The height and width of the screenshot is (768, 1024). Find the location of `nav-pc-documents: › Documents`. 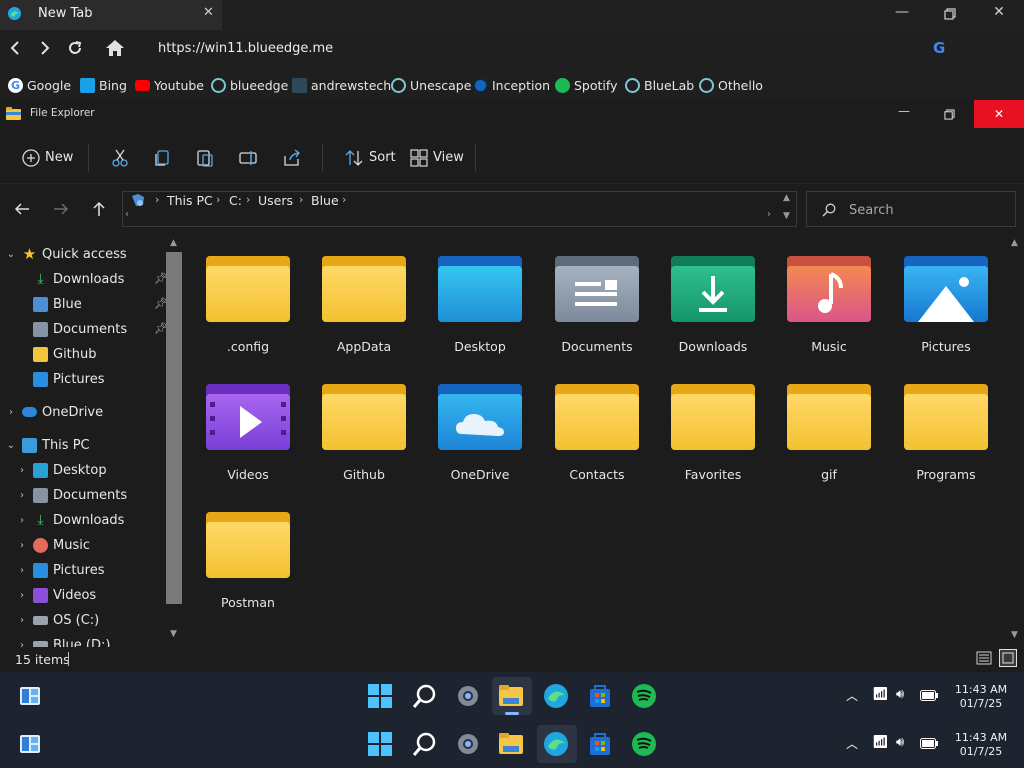

nav-pc-documents: › Documents is located at coordinates (72, 495).